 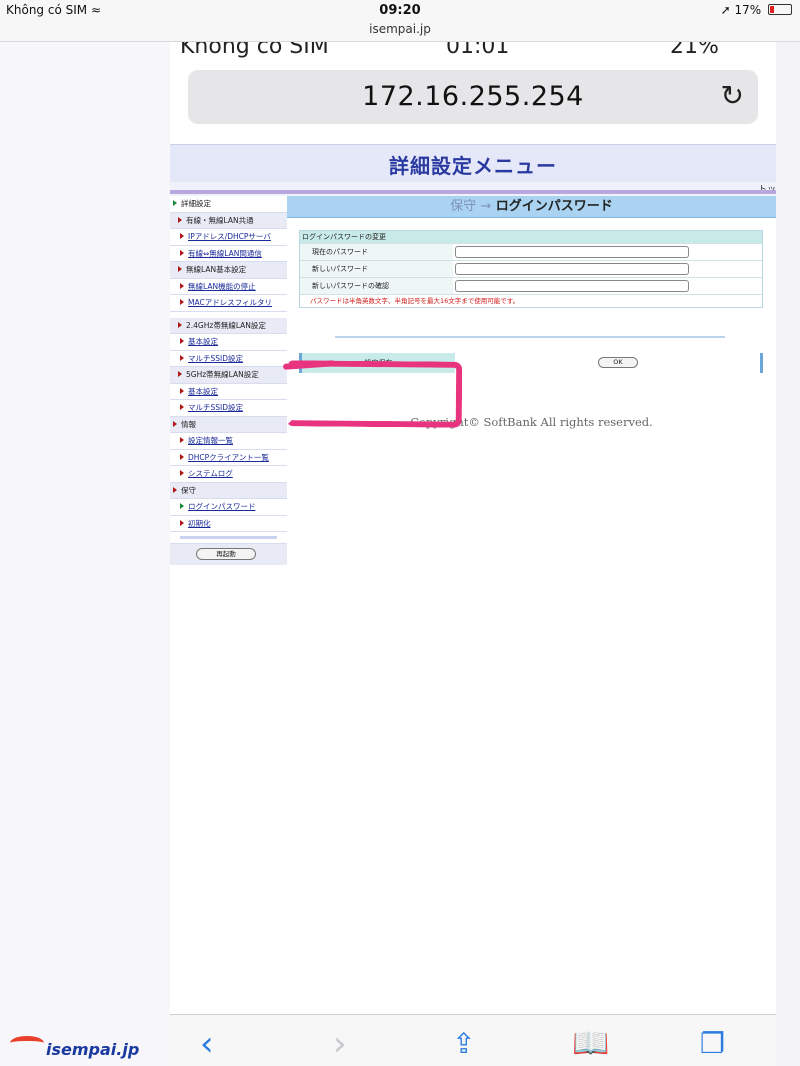 What do you see at coordinates (207, 1044) in the screenshot?
I see `back-icon: ‹` at bounding box center [207, 1044].